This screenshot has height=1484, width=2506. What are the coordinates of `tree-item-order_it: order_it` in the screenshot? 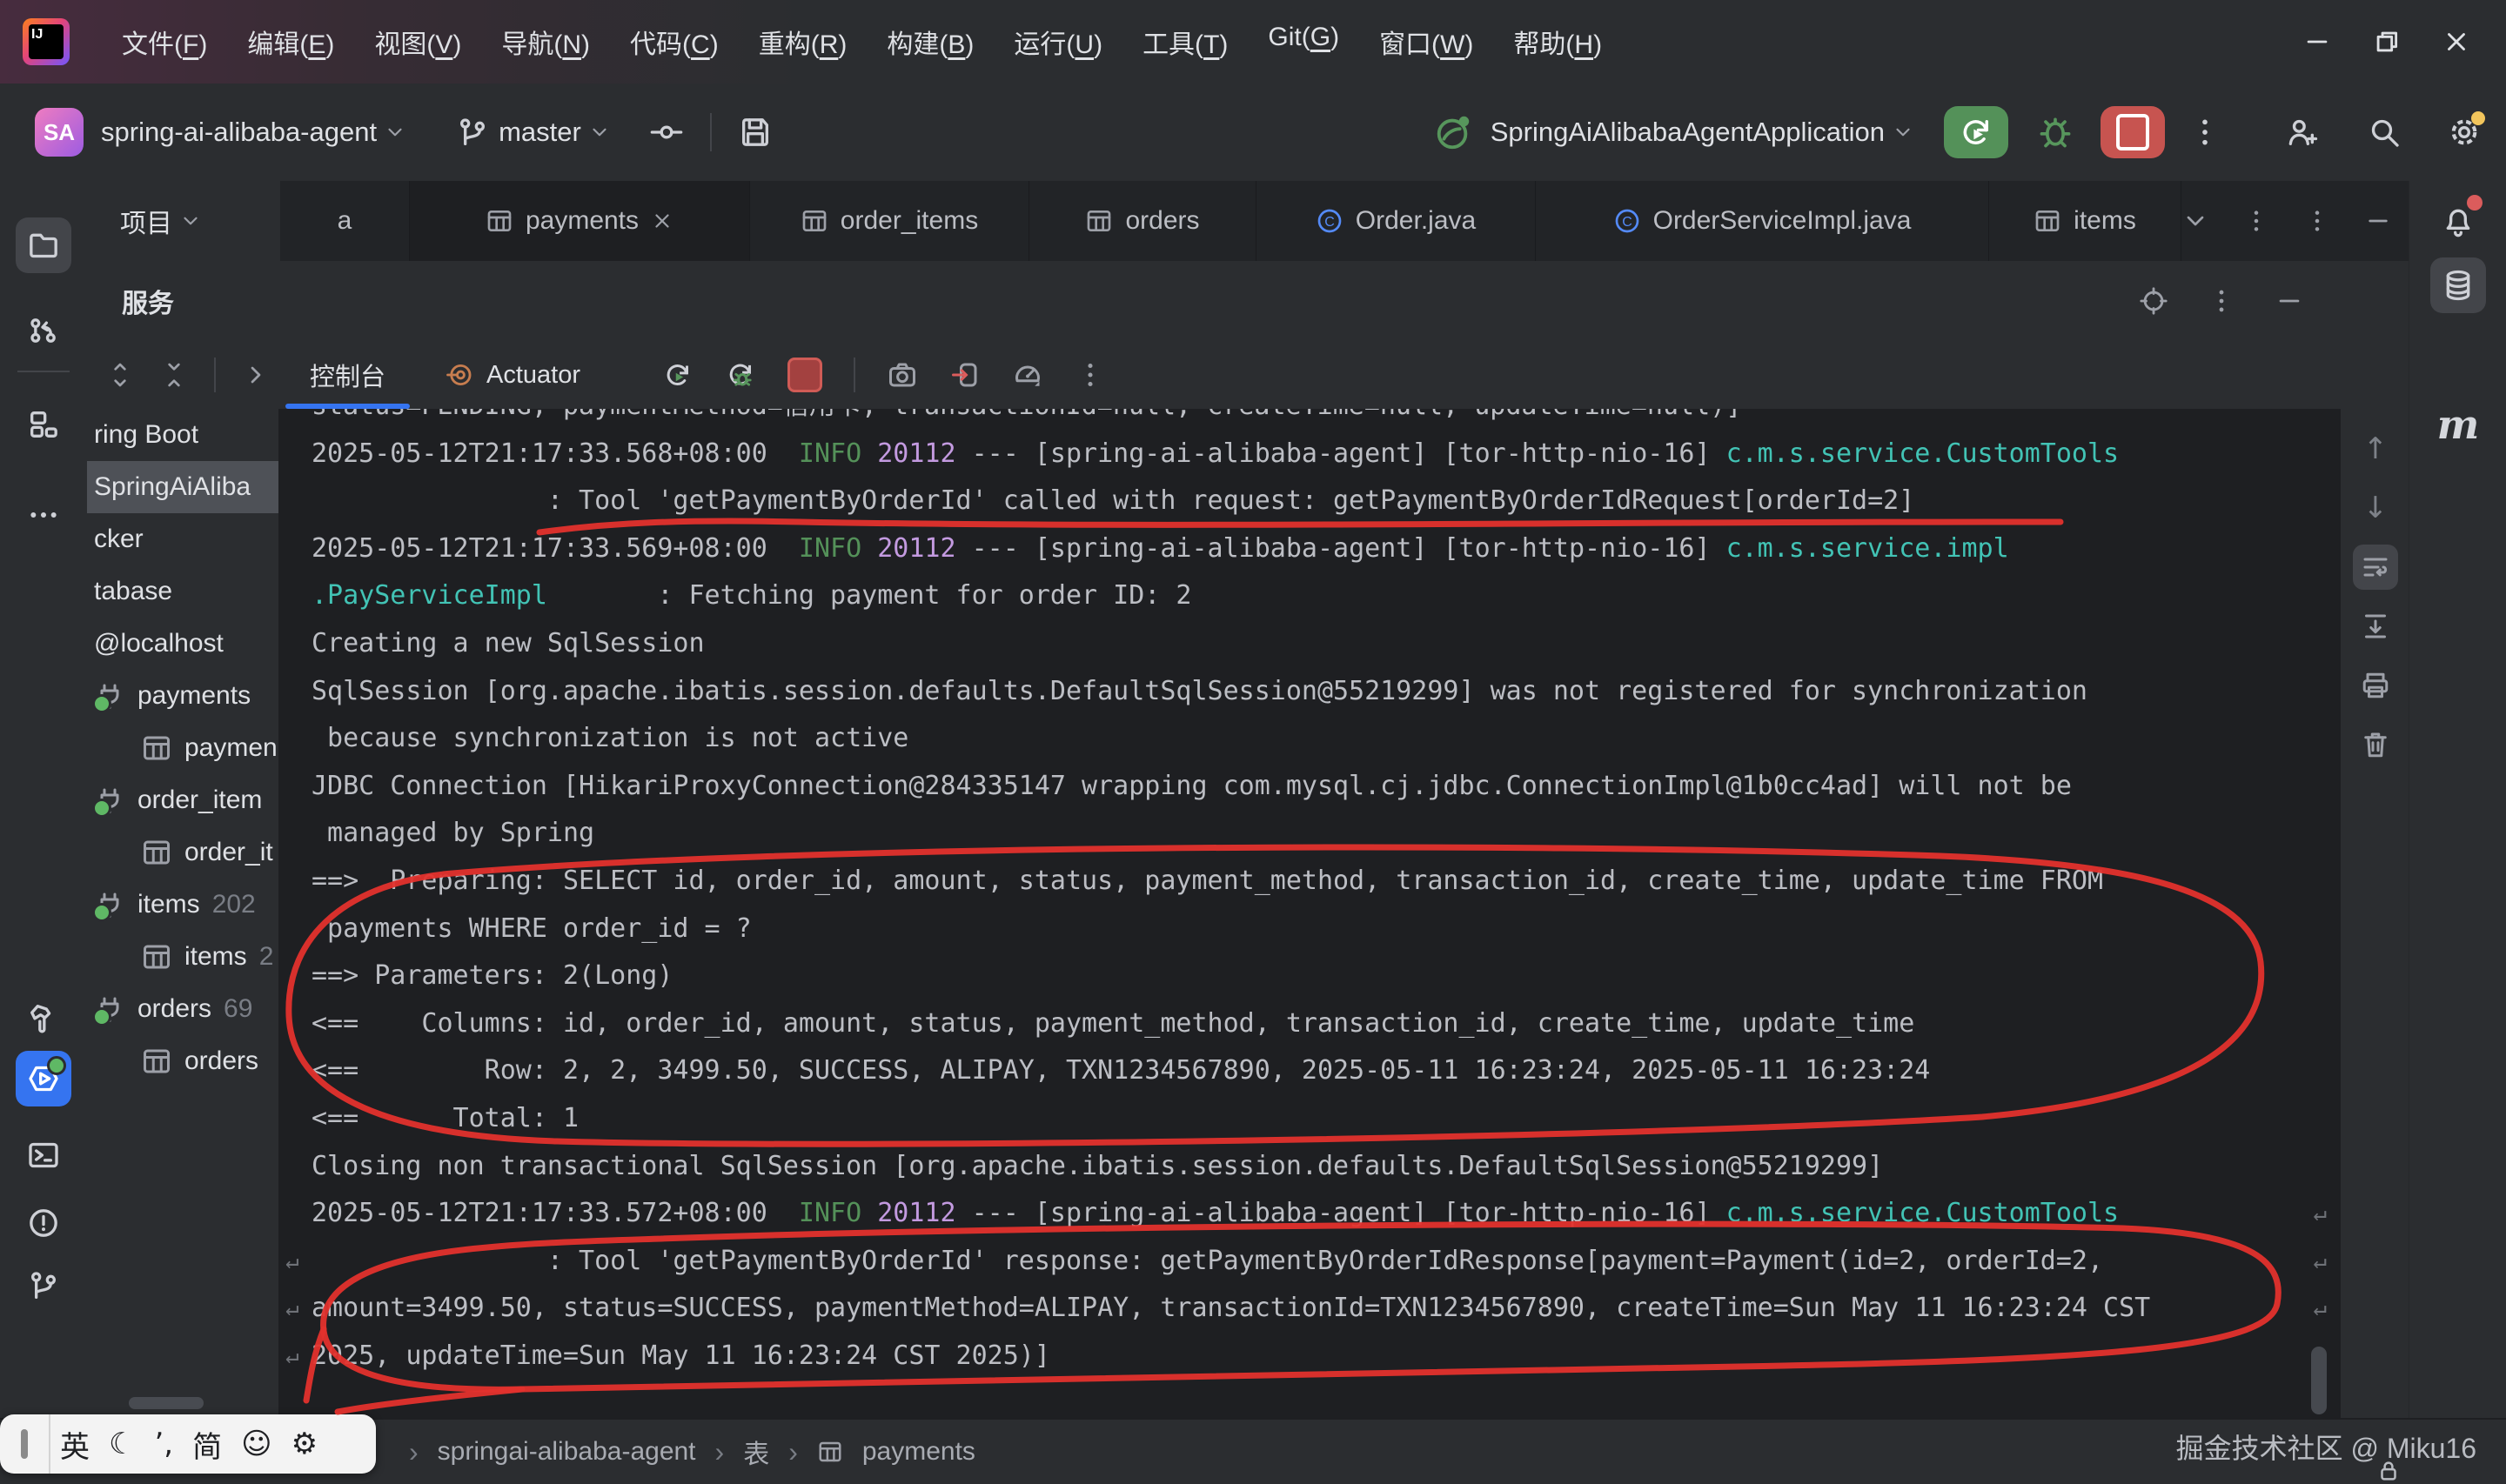 It's located at (182, 853).